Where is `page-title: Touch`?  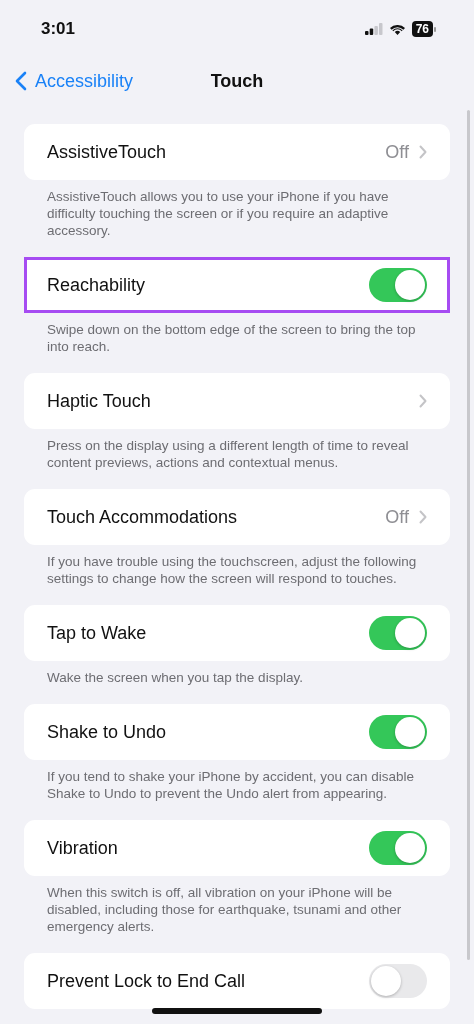 page-title: Touch is located at coordinates (237, 81).